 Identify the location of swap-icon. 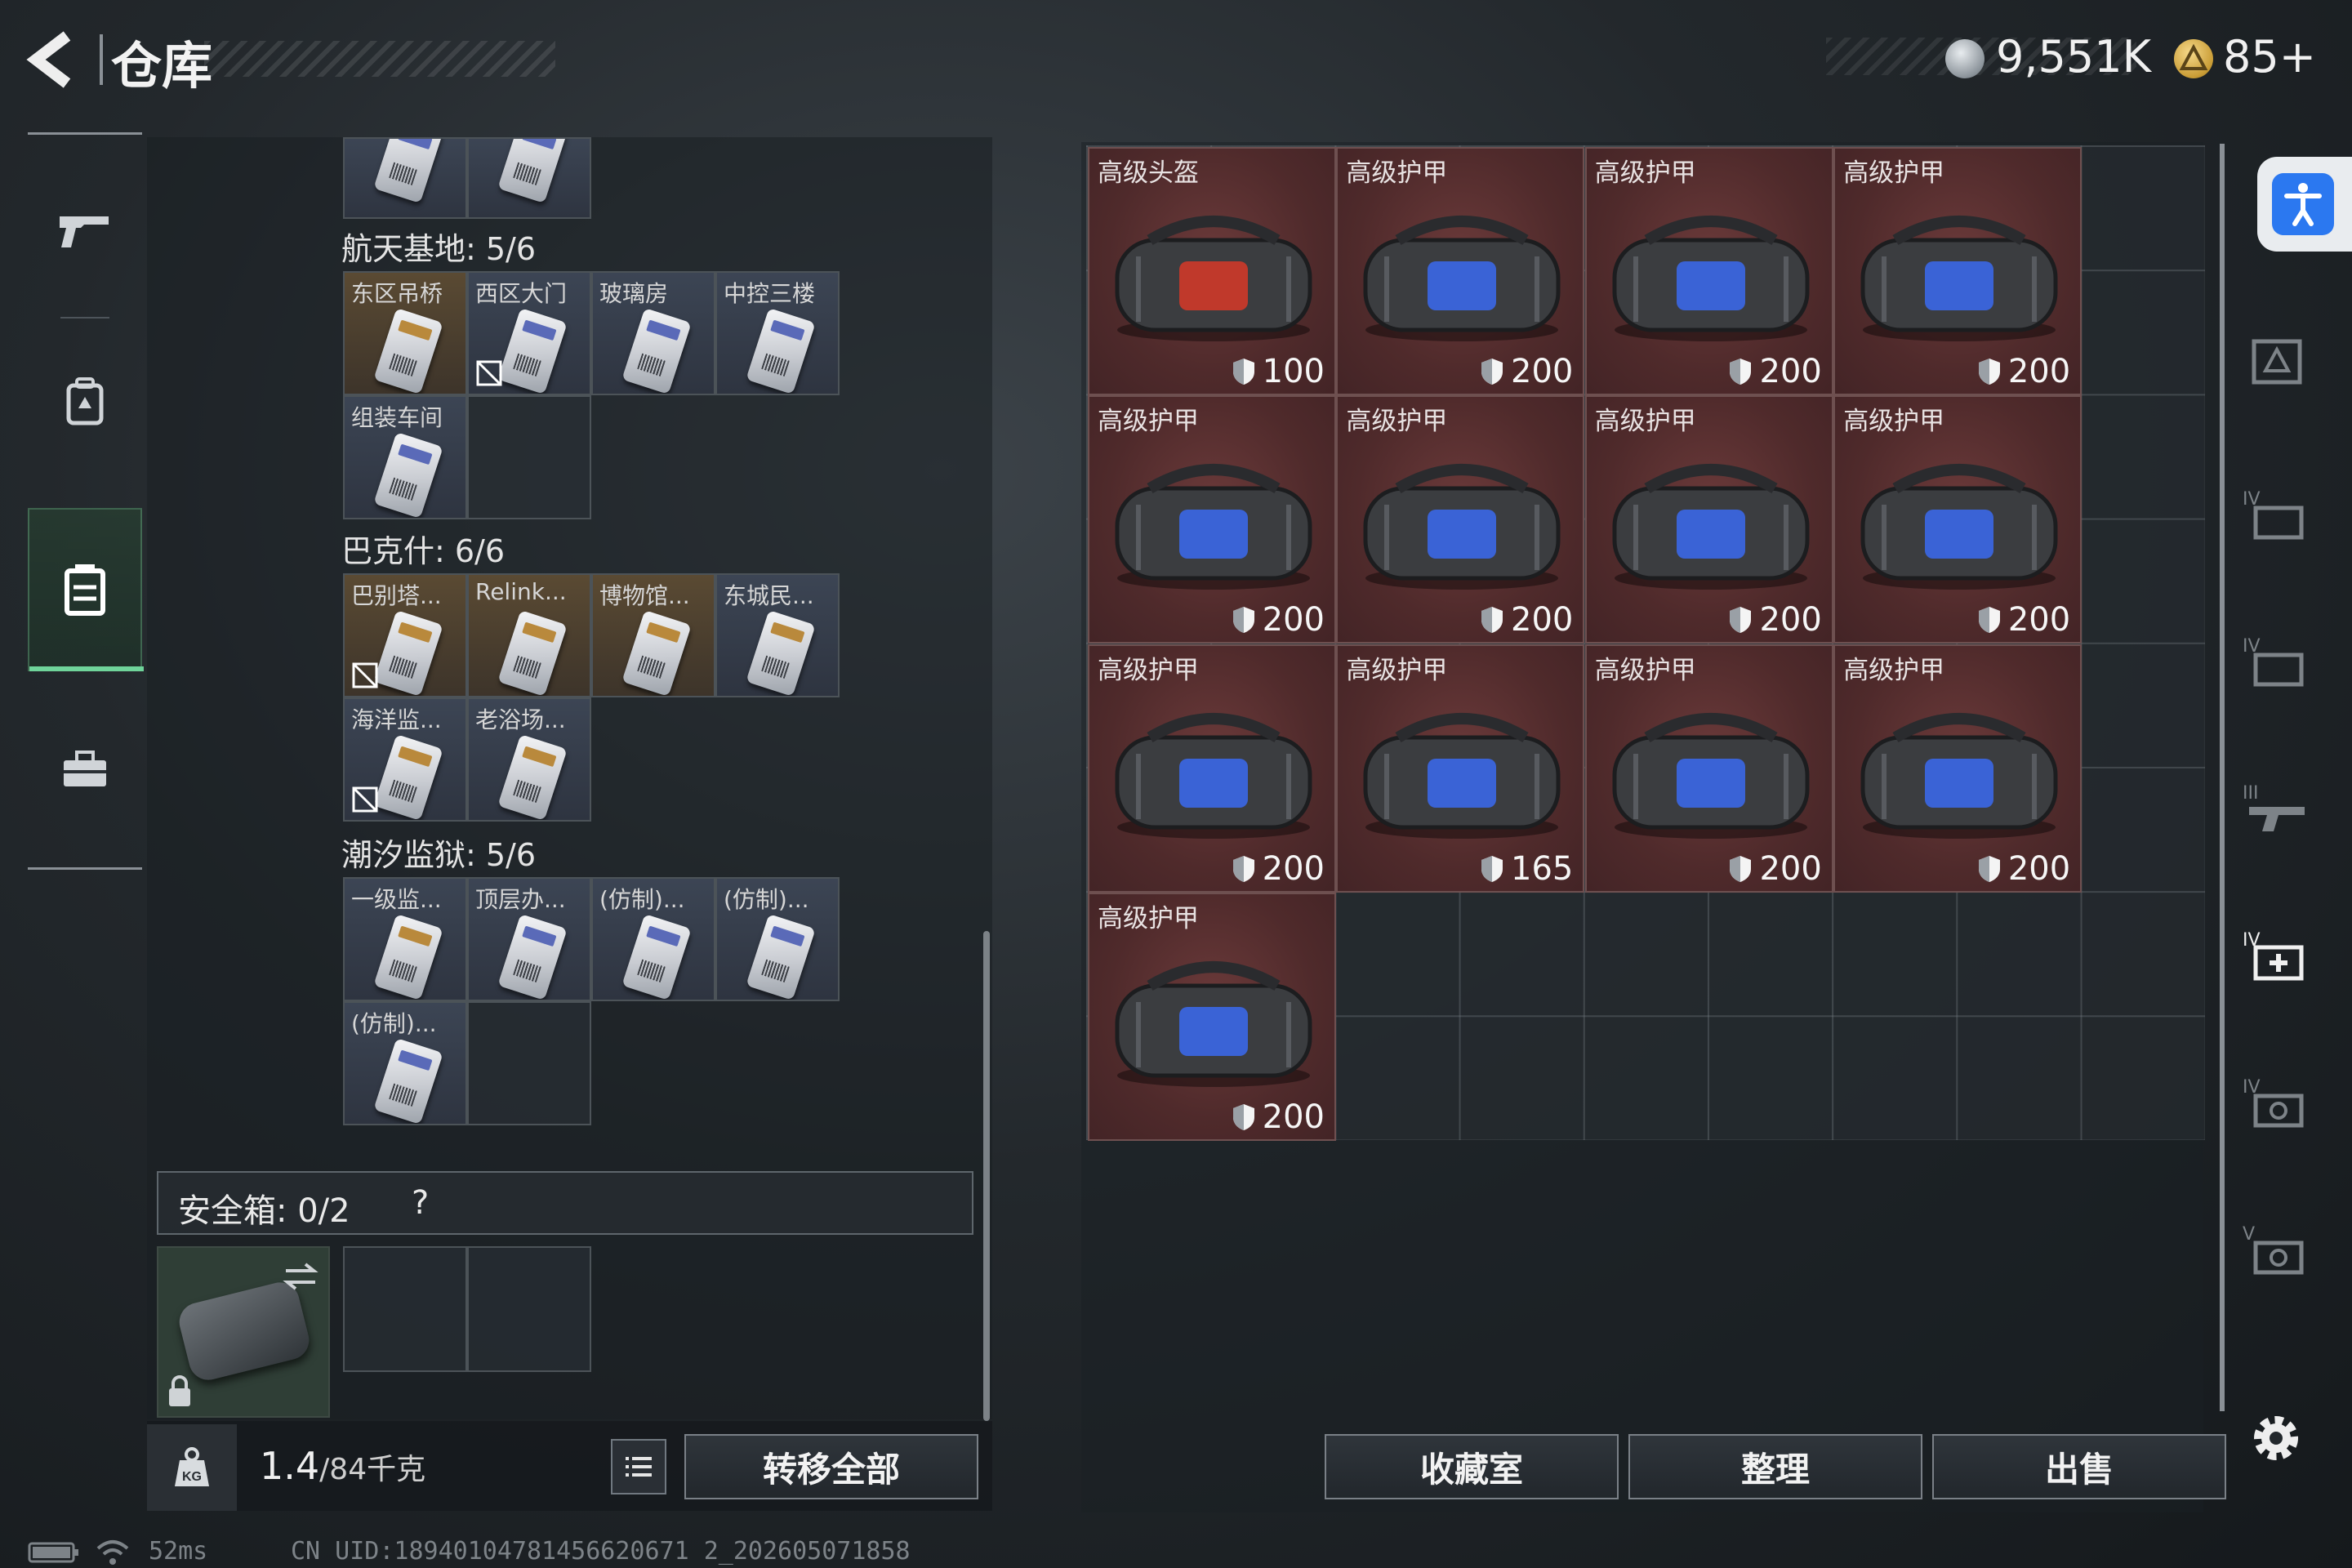
(300, 1275).